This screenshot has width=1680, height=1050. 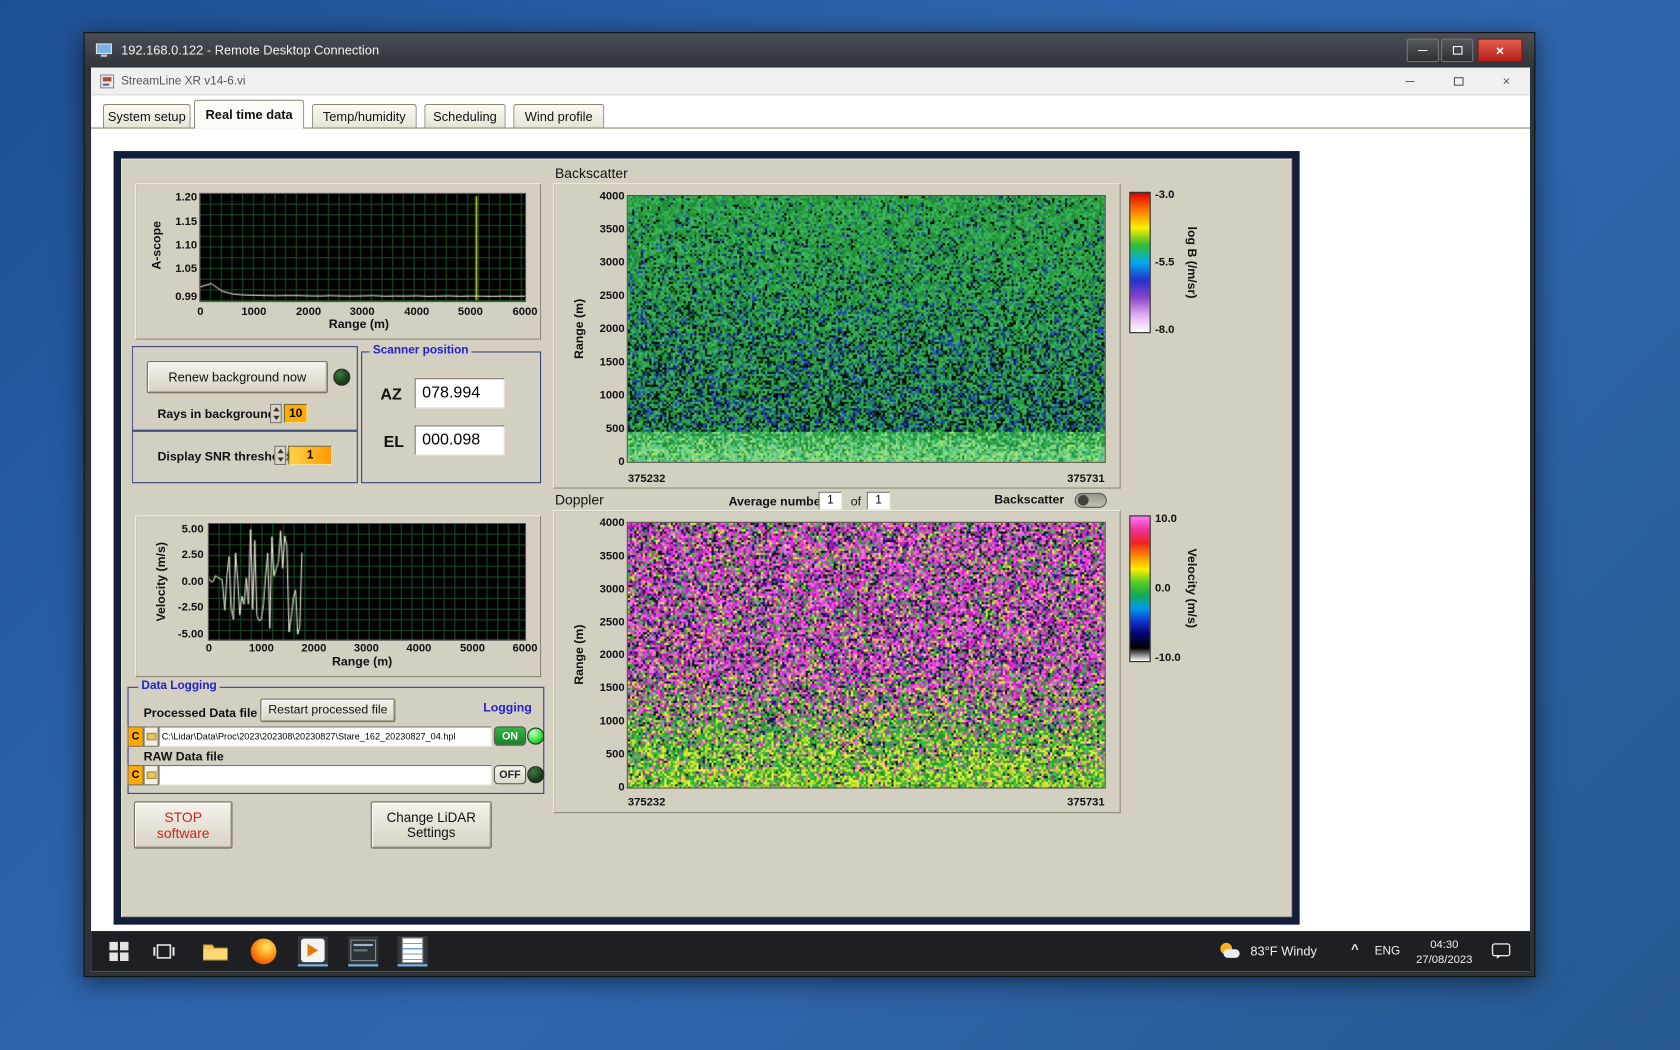 What do you see at coordinates (179, 686) in the screenshot?
I see `data-logging-title: Data Logging` at bounding box center [179, 686].